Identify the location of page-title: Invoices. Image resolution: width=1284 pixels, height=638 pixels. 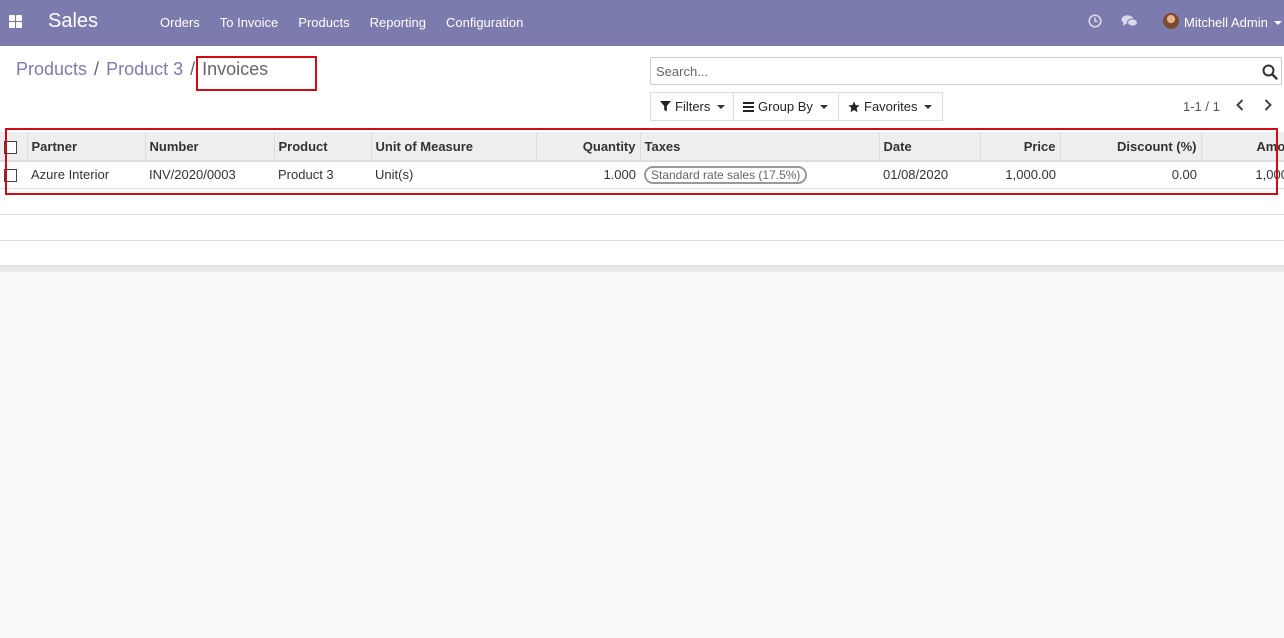
(235, 69).